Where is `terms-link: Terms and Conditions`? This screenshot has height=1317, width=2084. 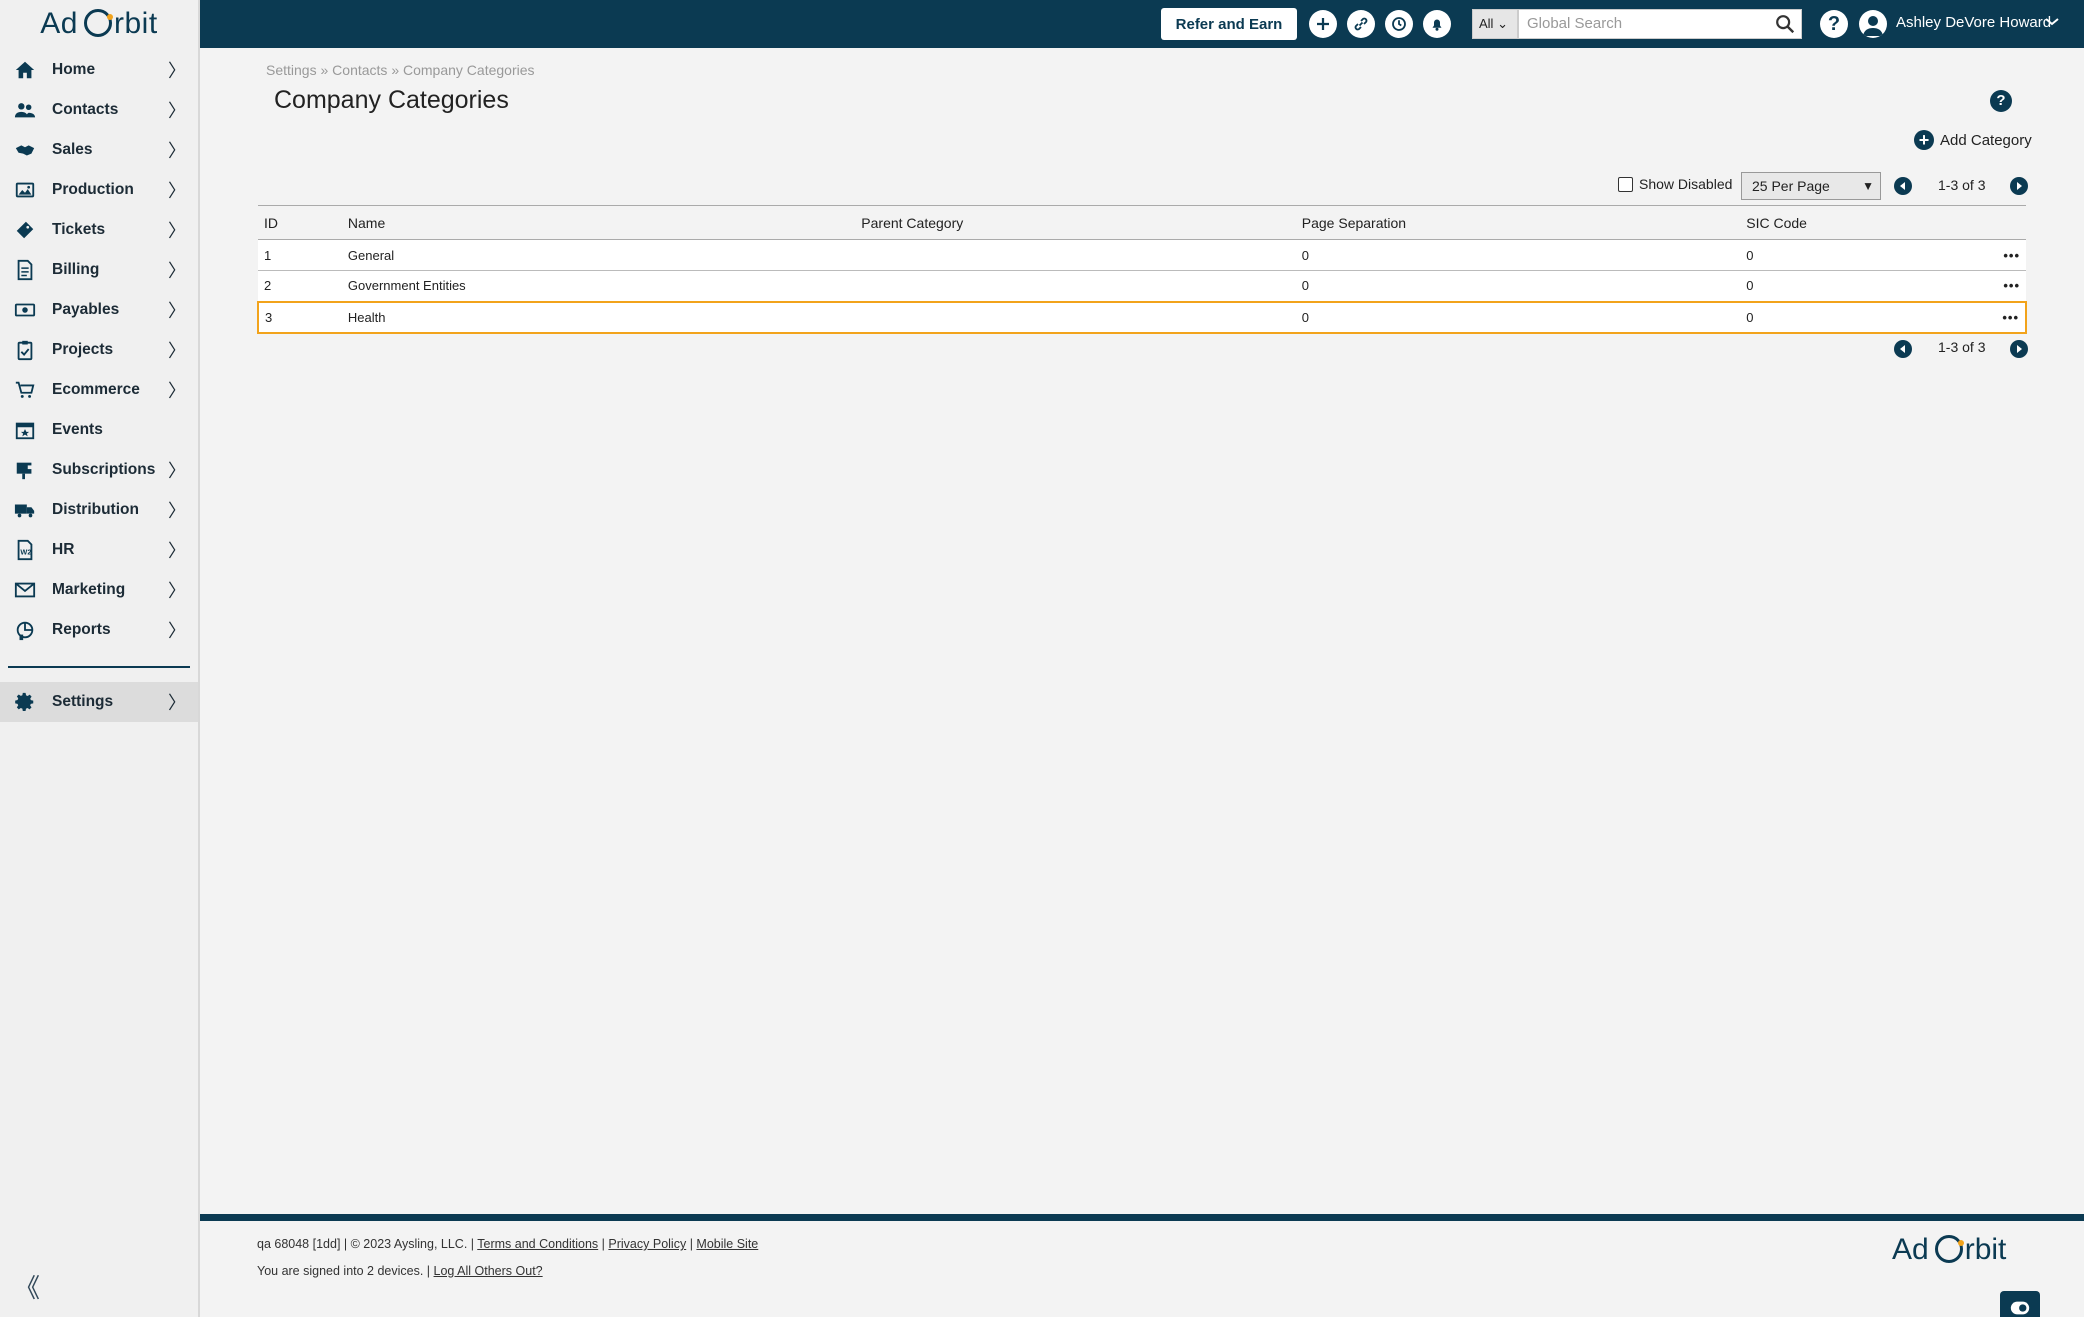
terms-link: Terms and Conditions is located at coordinates (537, 1244).